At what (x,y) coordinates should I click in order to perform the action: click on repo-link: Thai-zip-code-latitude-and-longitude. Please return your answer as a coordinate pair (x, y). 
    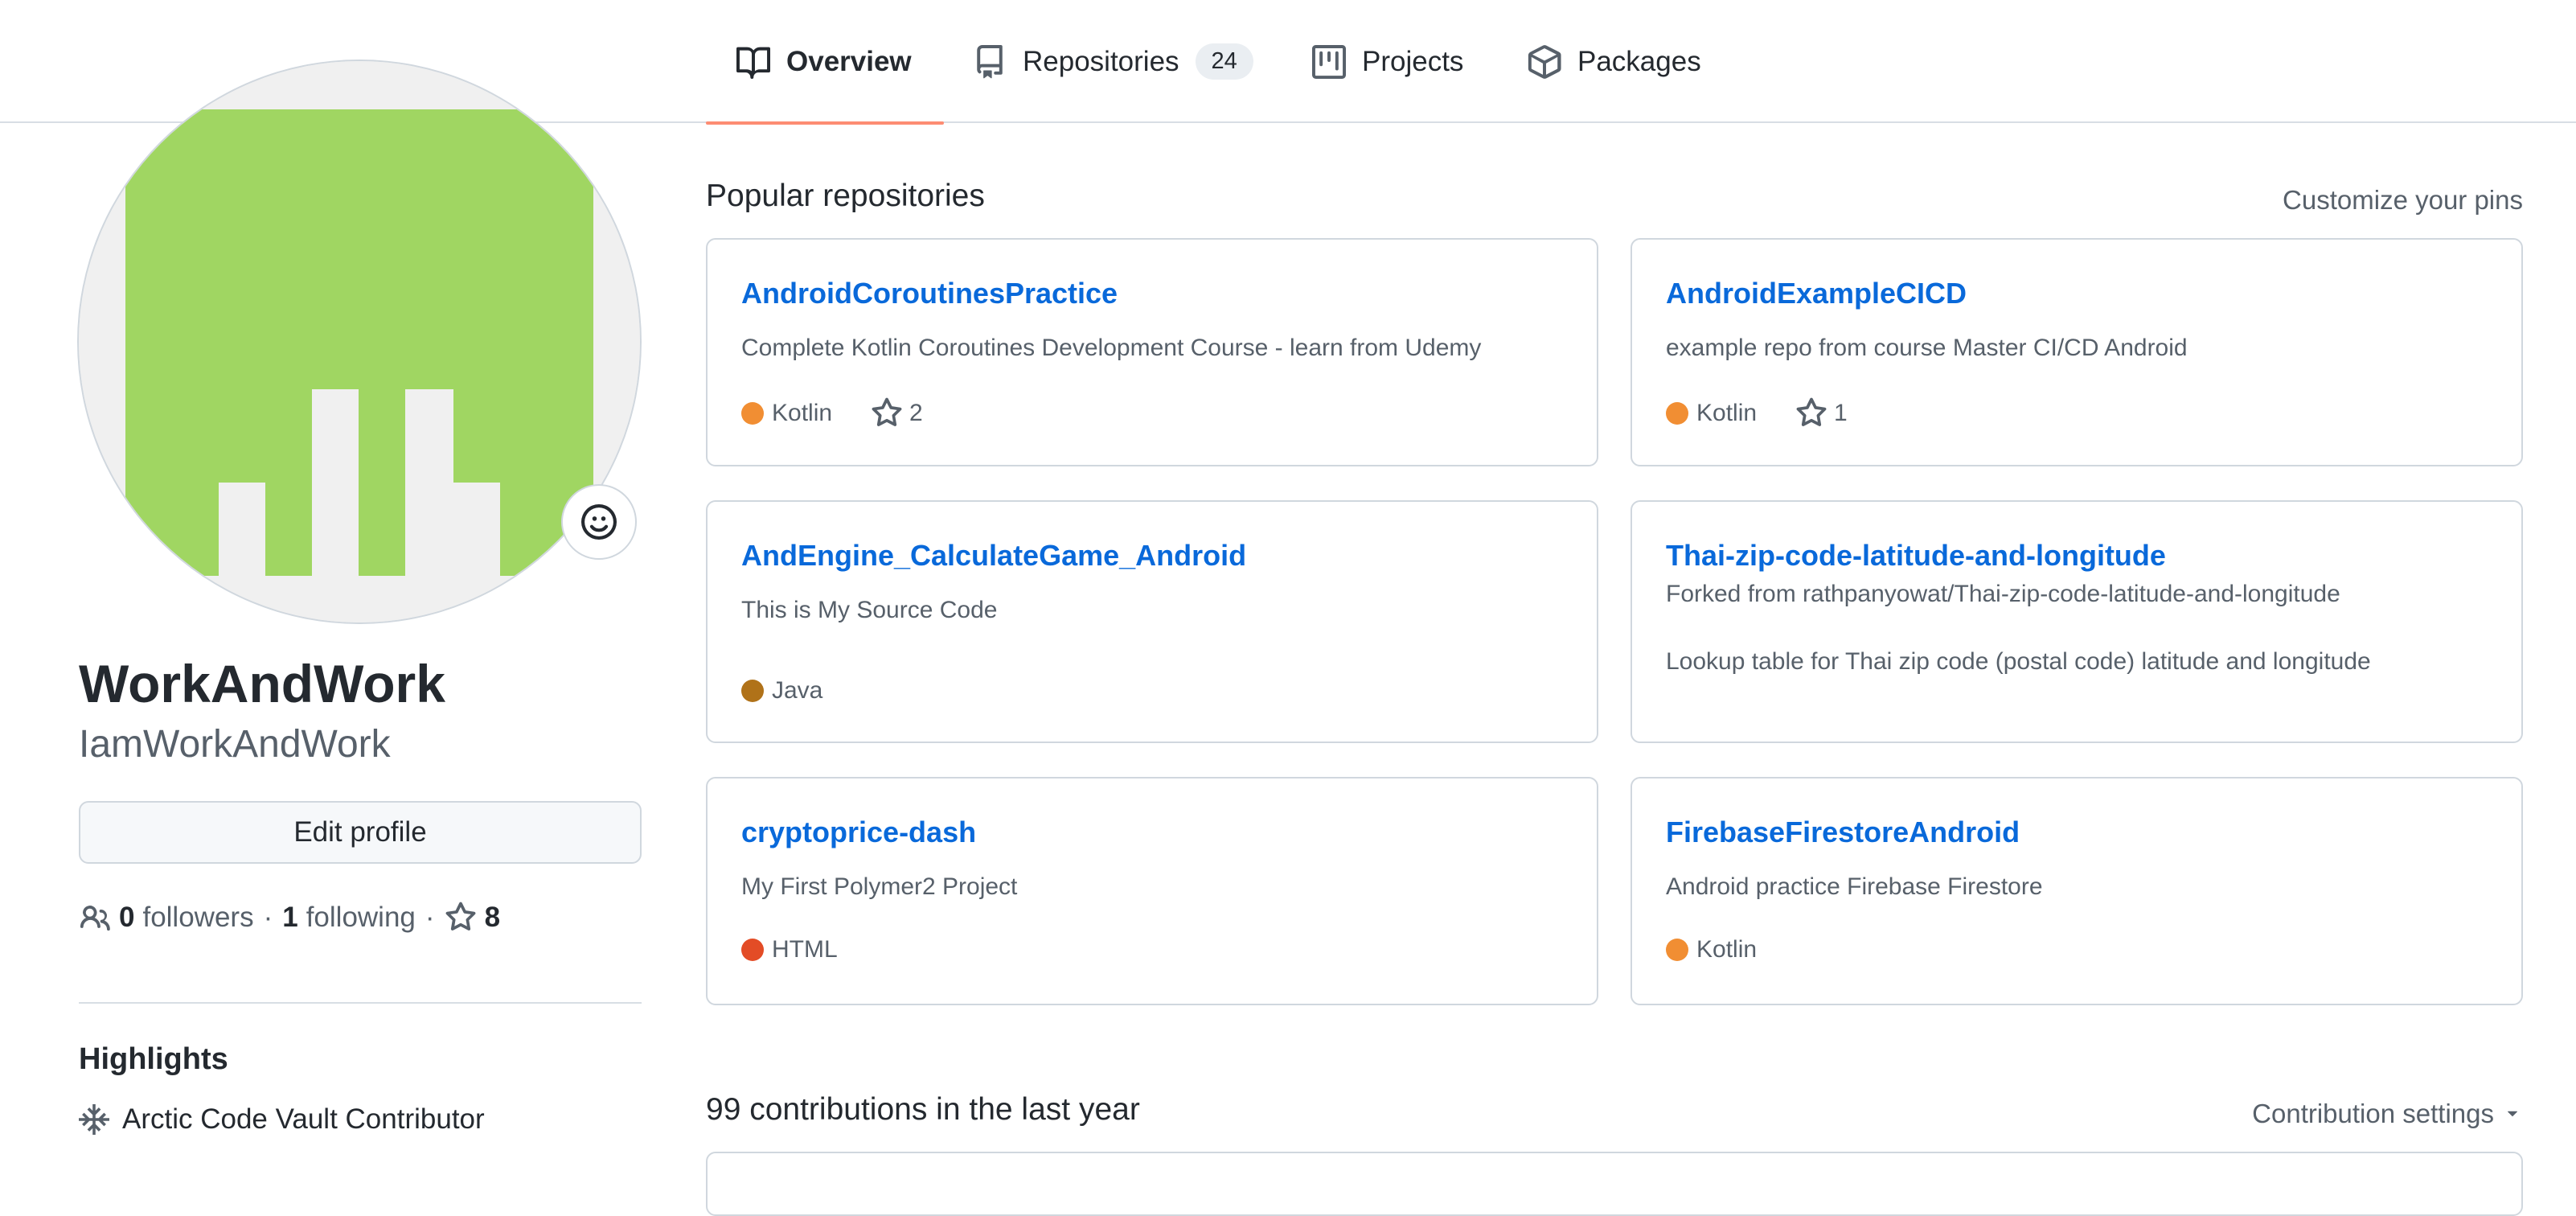
    Looking at the image, I should click on (1916, 556).